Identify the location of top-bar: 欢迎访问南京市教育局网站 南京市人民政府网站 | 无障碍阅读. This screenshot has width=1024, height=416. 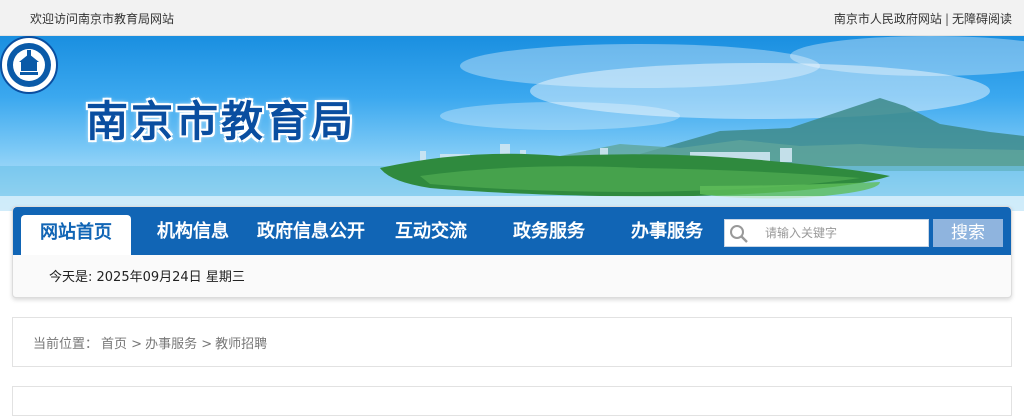
(512, 18).